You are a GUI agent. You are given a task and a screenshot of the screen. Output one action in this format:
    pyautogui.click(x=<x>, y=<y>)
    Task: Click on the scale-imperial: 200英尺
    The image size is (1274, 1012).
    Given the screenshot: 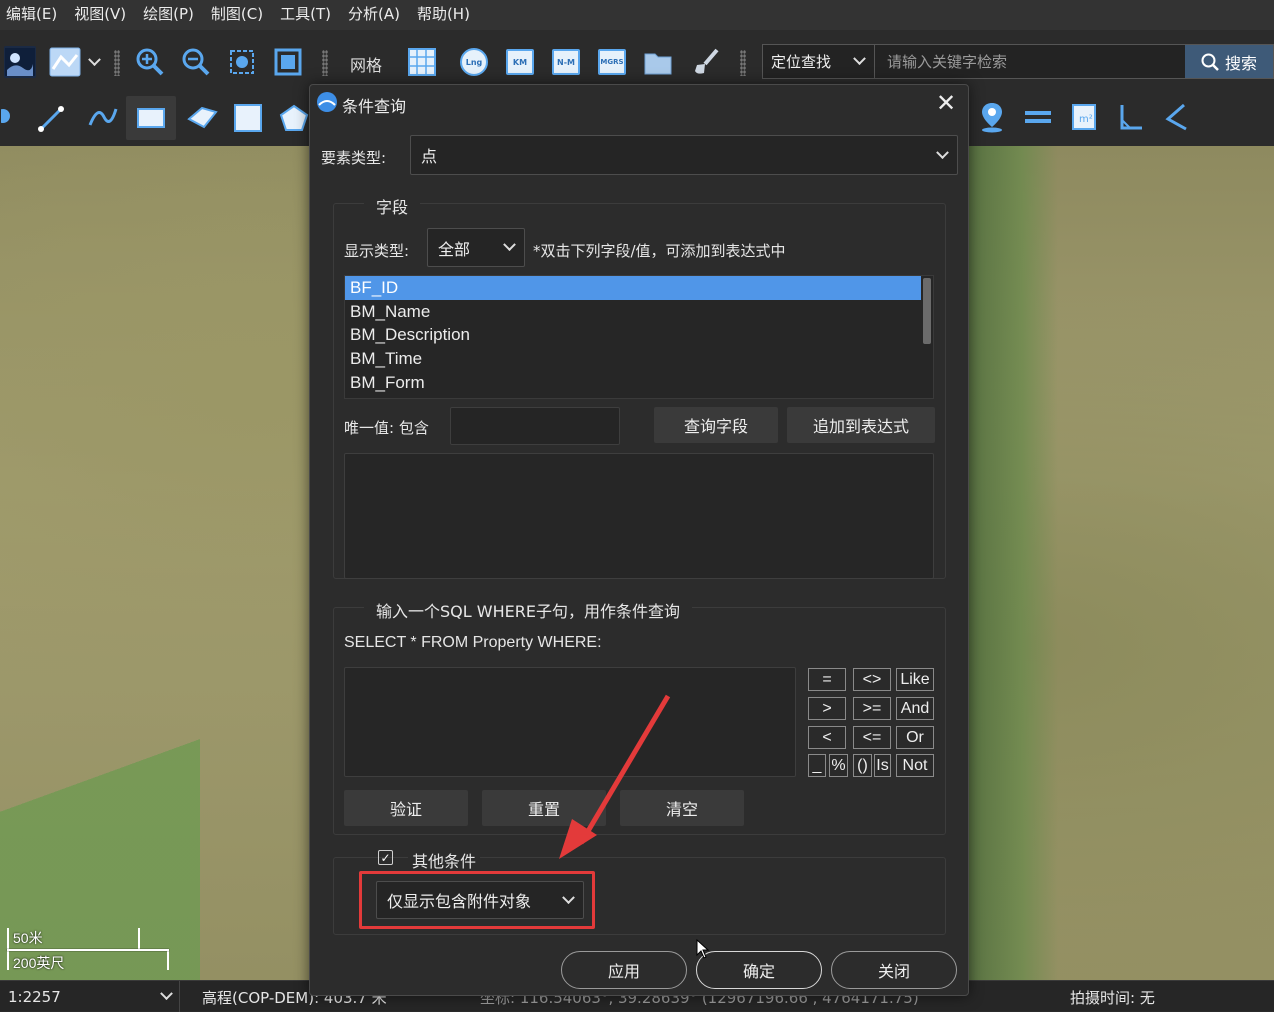 What is the action you would take?
    pyautogui.click(x=39, y=963)
    